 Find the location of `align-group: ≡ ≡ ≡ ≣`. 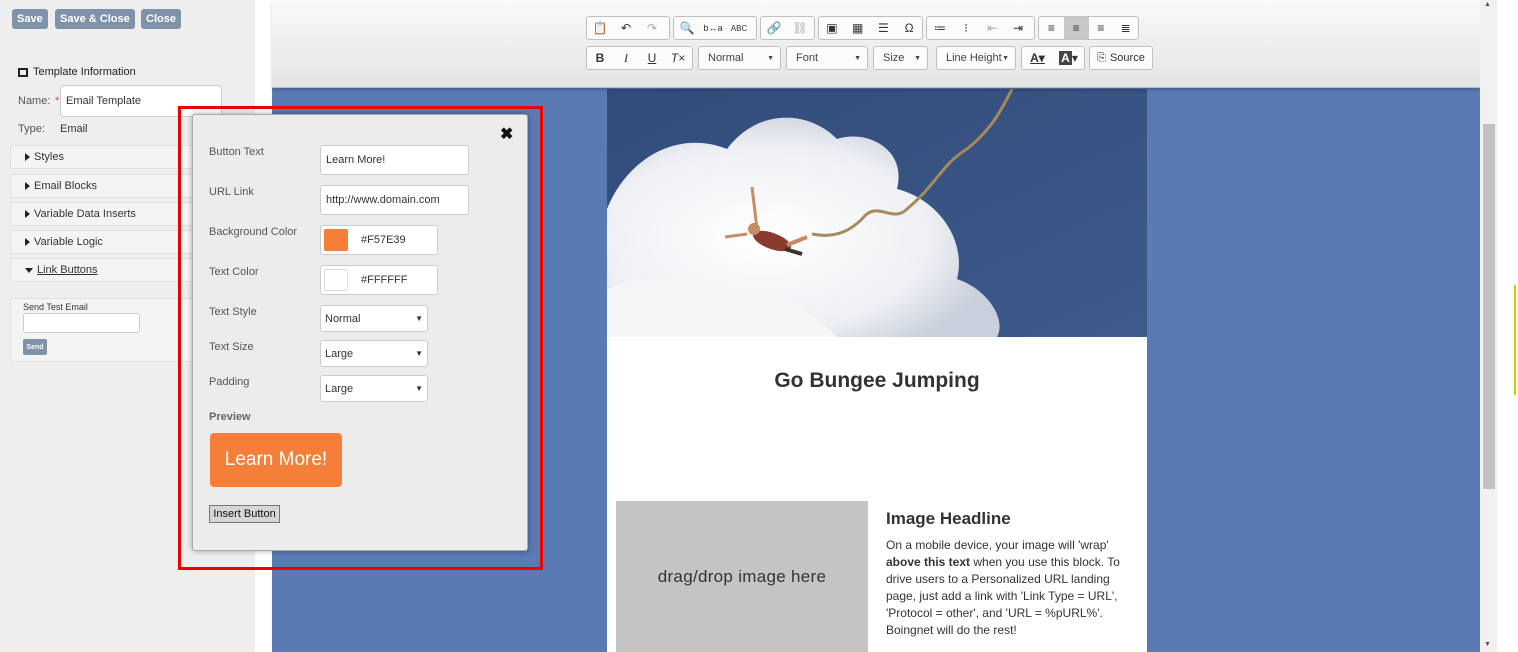

align-group: ≡ ≡ ≡ ≣ is located at coordinates (1088, 28).